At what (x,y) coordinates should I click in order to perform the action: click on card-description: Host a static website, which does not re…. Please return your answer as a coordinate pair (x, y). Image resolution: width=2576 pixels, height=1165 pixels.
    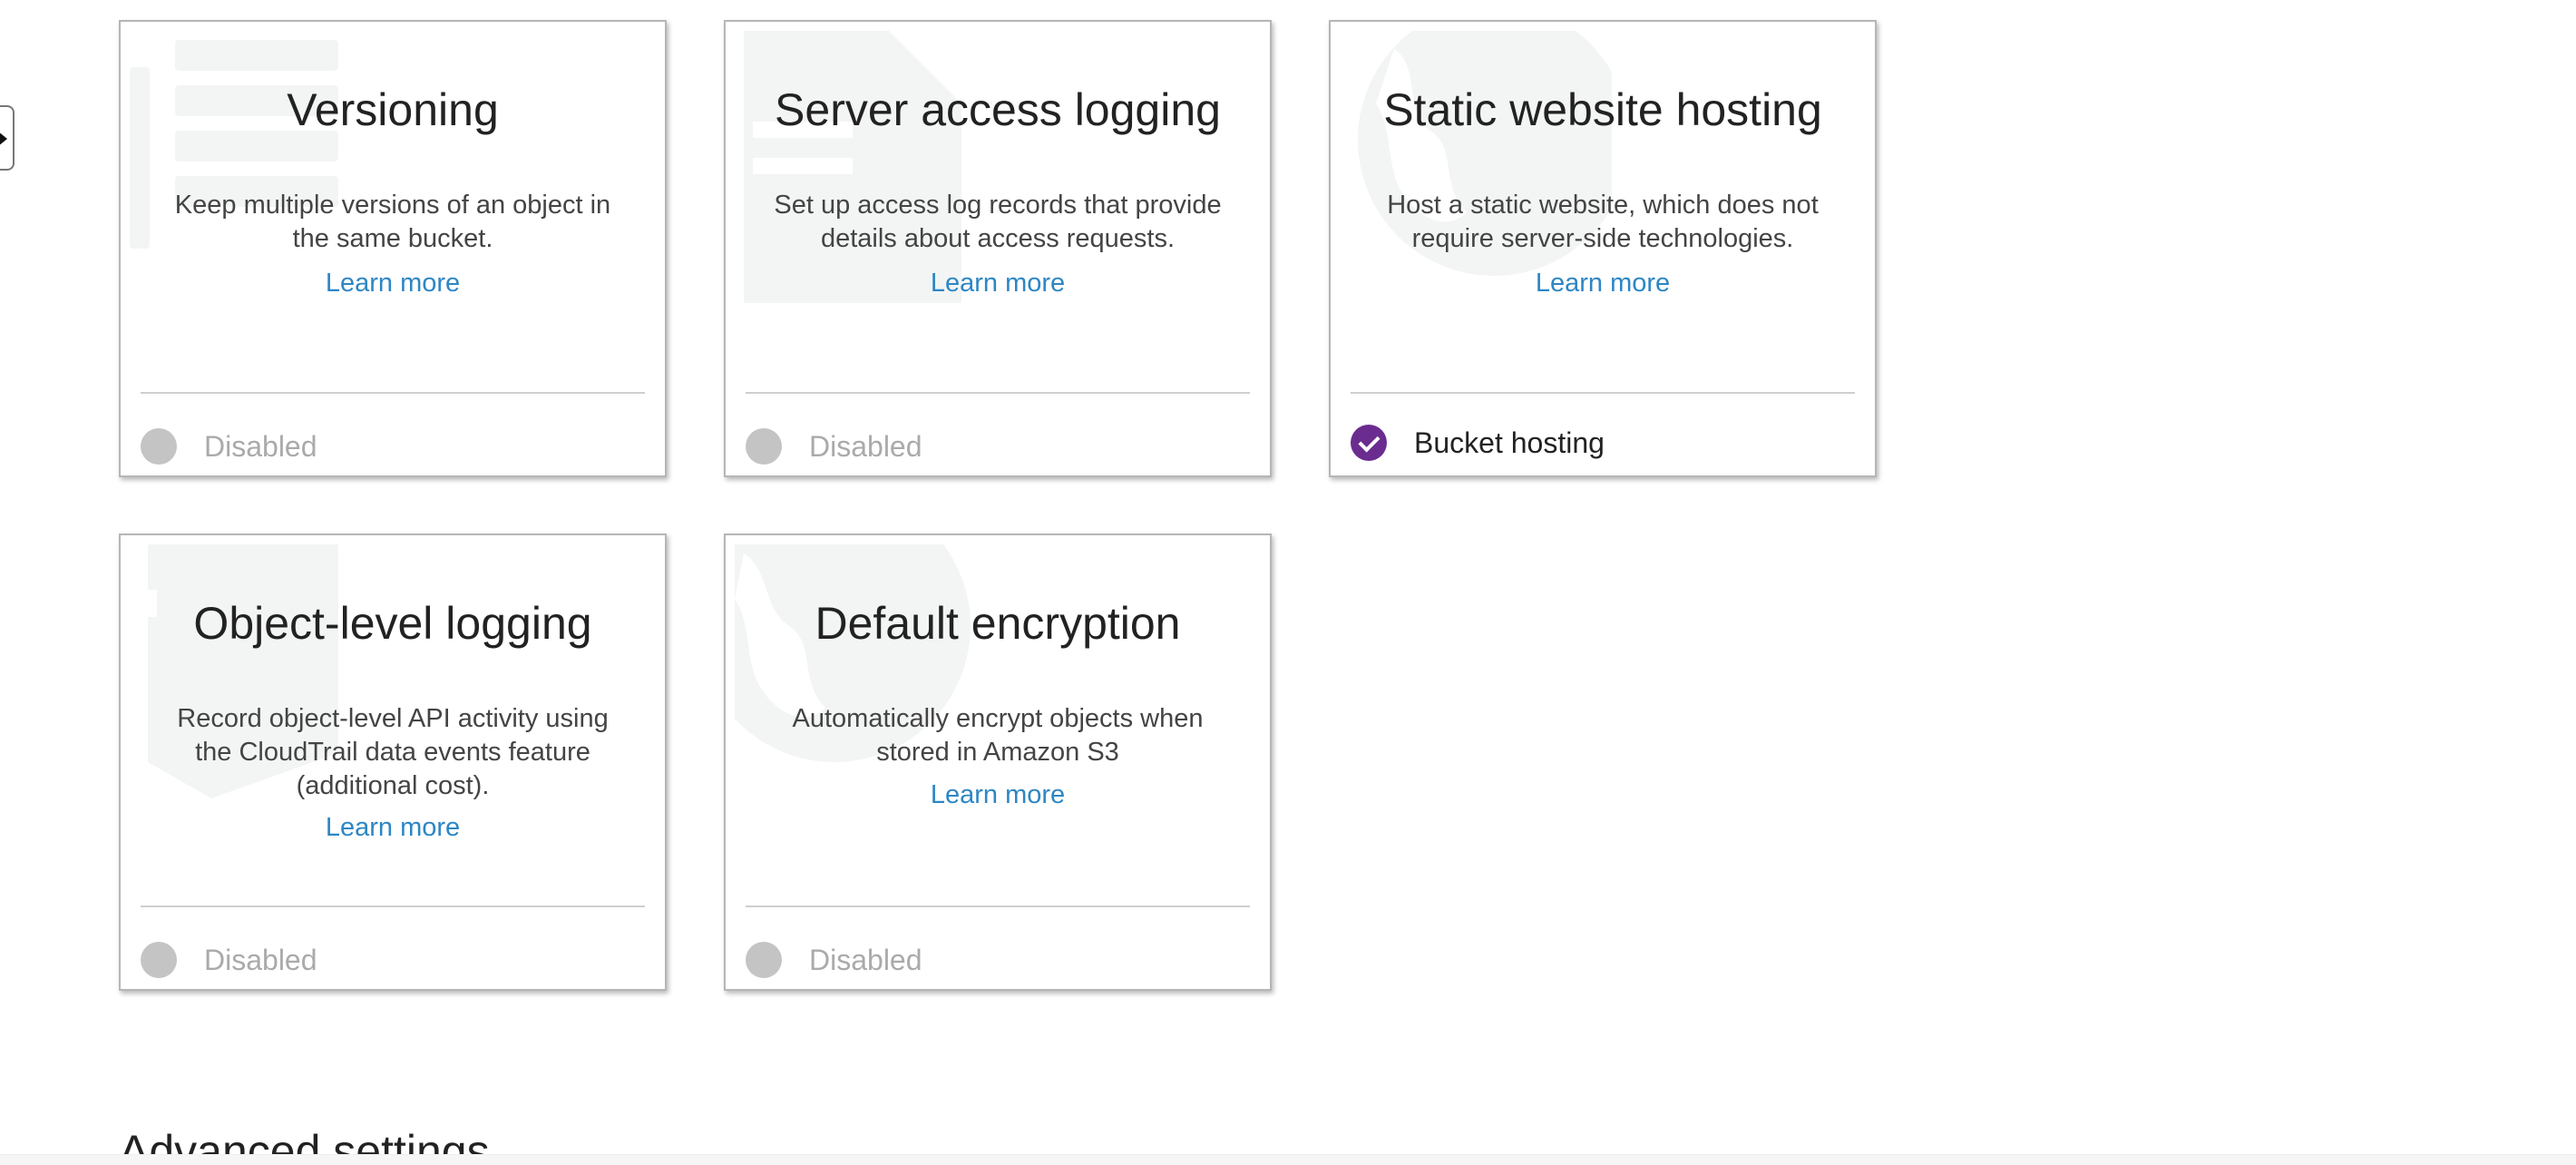
    Looking at the image, I should click on (1603, 222).